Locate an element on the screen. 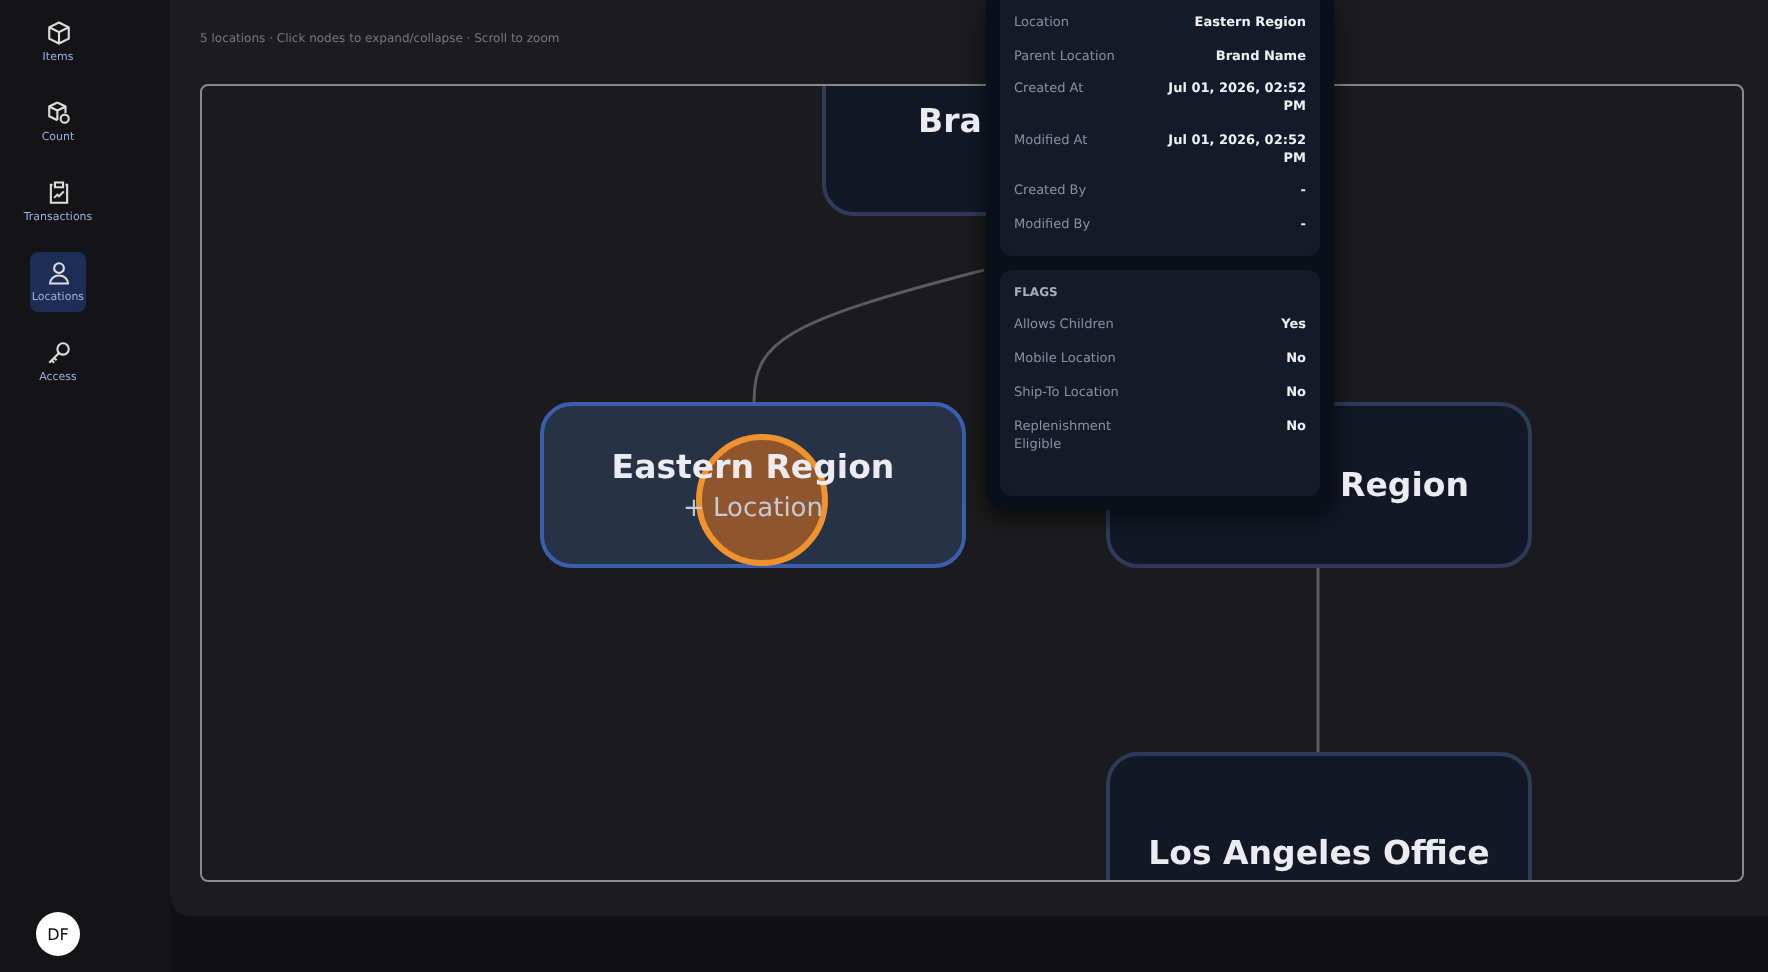  box-search-icon is located at coordinates (58, 113).